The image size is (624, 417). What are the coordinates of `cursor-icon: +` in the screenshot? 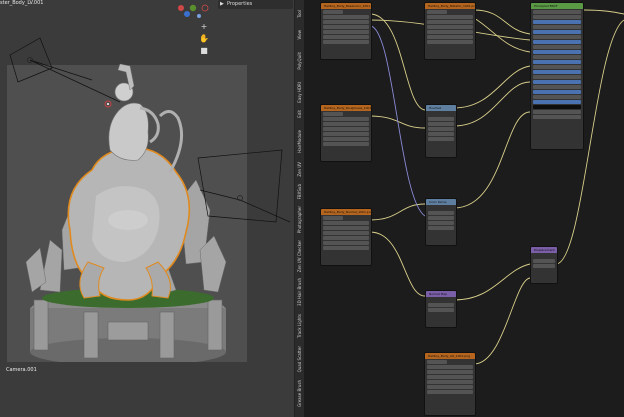 It's located at (204, 27).